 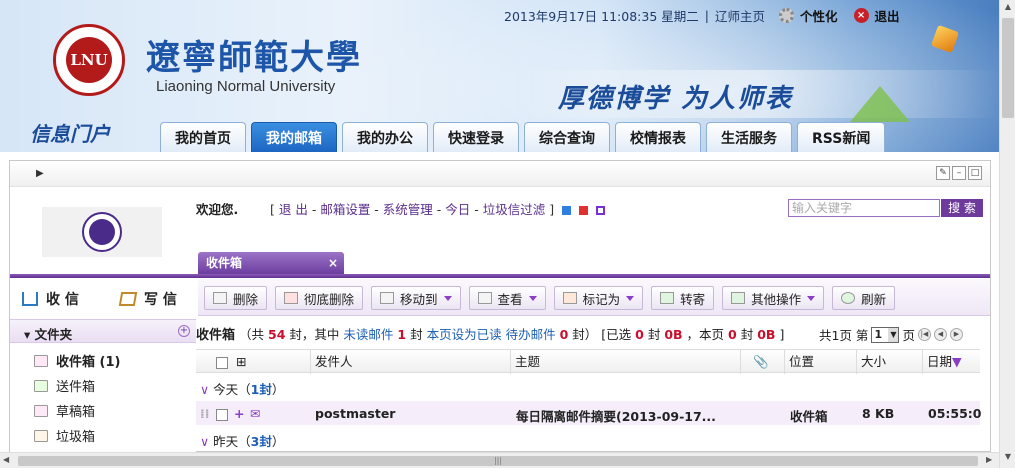 What do you see at coordinates (864, 208) in the screenshot?
I see `search-input: 输入关键字` at bounding box center [864, 208].